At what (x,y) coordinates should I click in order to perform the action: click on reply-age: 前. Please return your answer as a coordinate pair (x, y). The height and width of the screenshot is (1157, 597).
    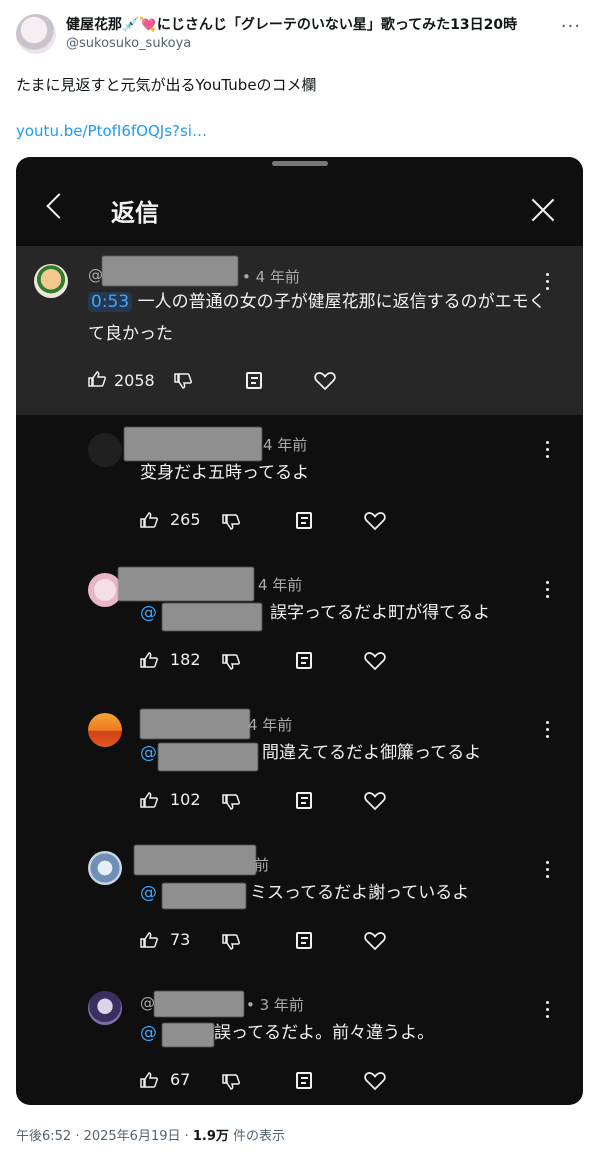
    Looking at the image, I should click on (262, 865).